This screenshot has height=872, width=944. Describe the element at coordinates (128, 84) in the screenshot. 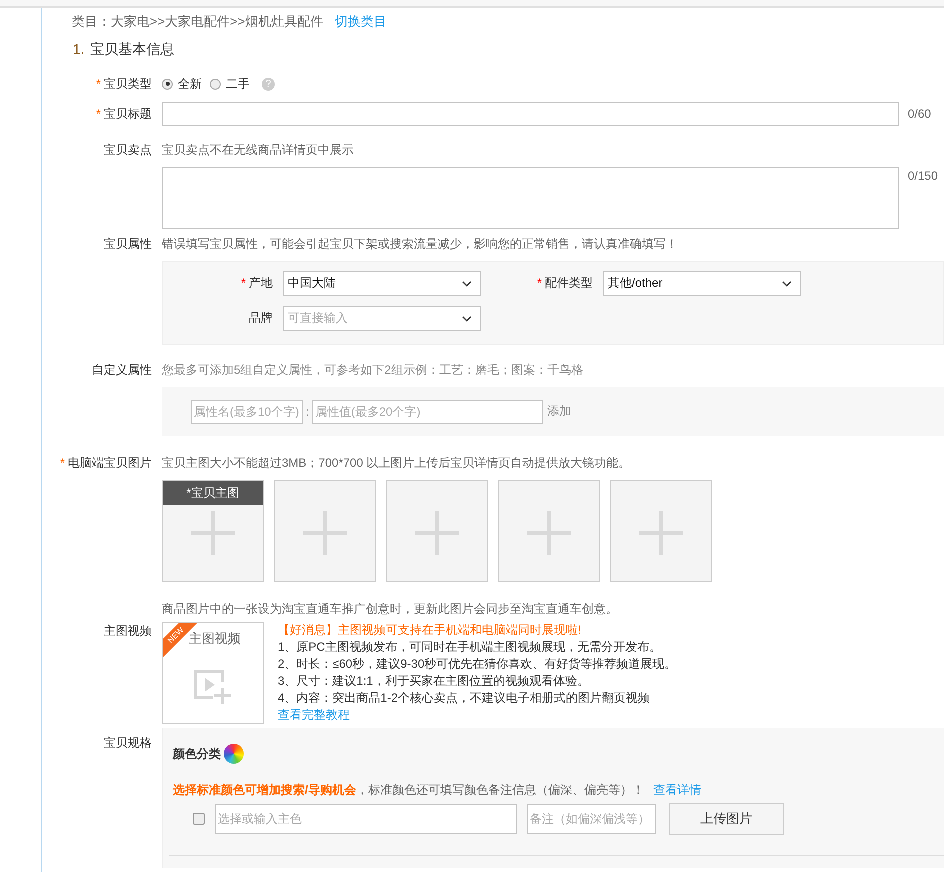

I see `field-label: 宝贝类型` at that location.